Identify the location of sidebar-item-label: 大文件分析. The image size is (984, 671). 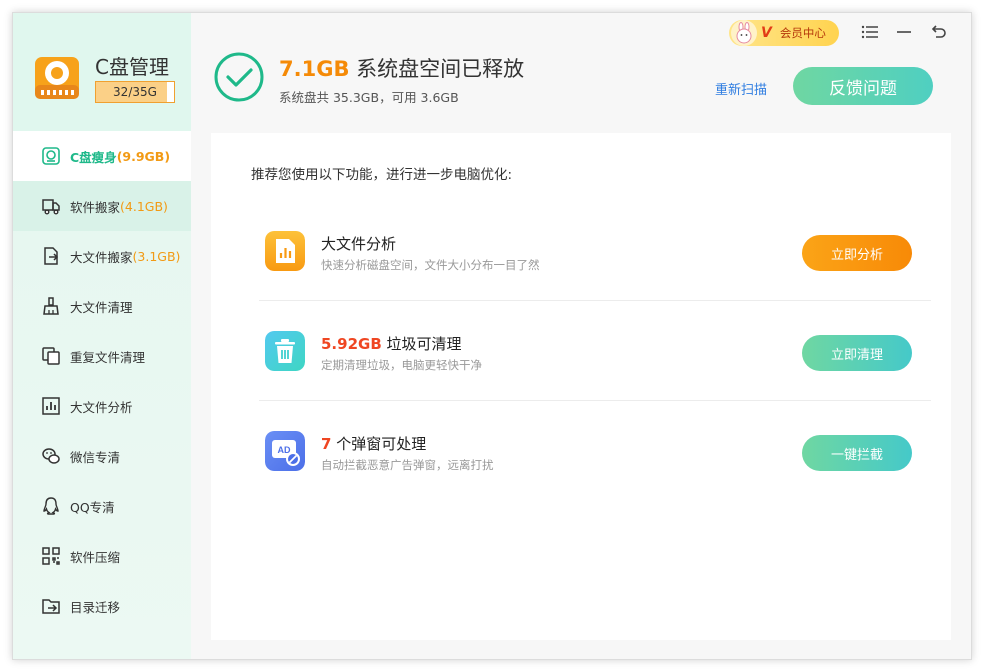
(101, 407).